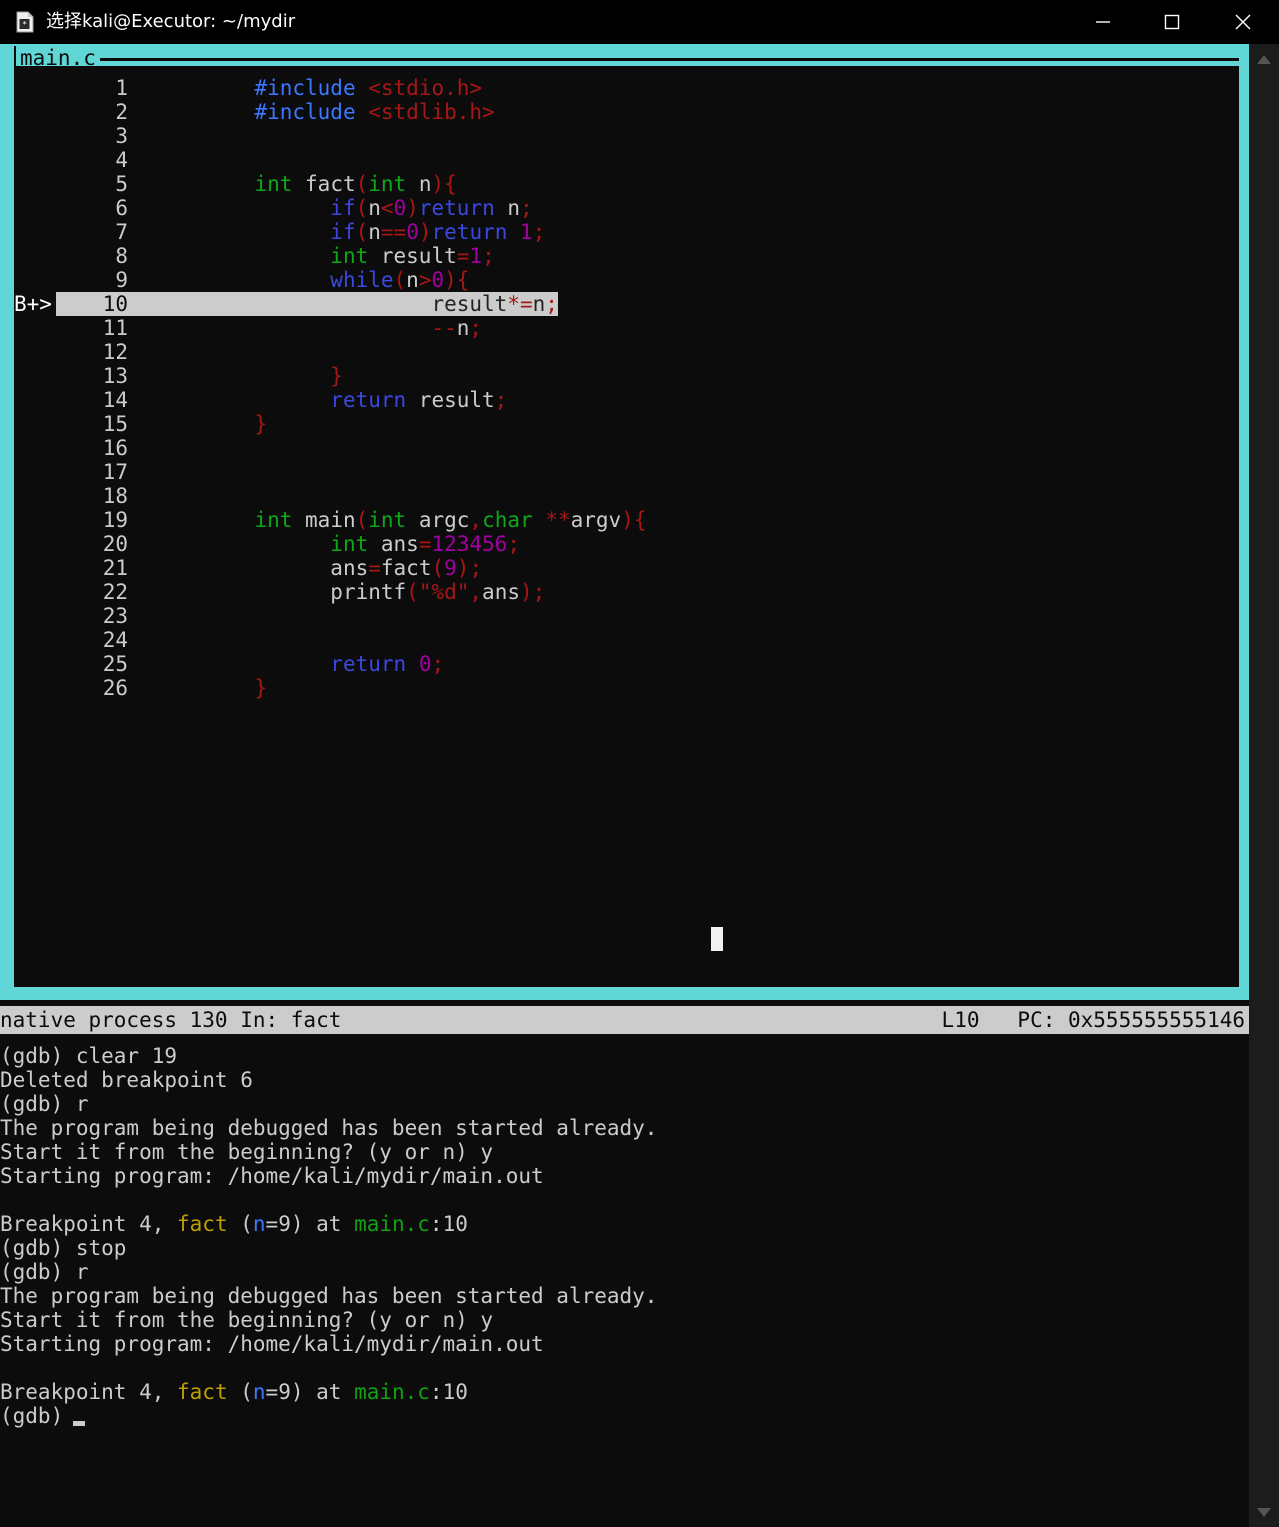  I want to click on code-line-content: 23, so click(92, 616).